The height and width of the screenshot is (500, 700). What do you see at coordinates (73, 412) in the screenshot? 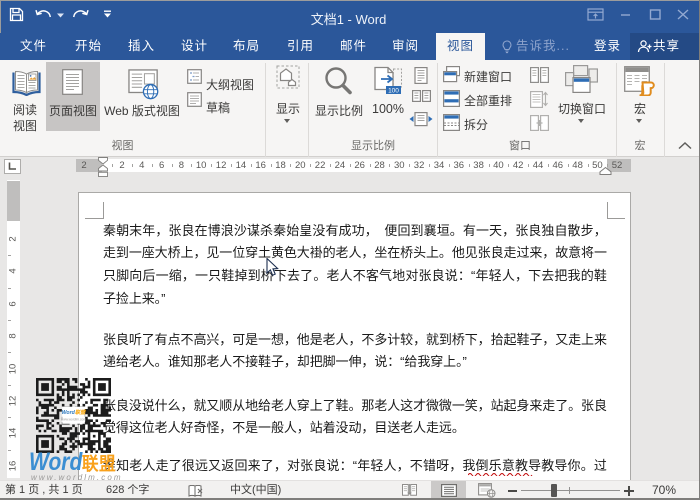
I see `svg-text: Word联盟` at bounding box center [73, 412].